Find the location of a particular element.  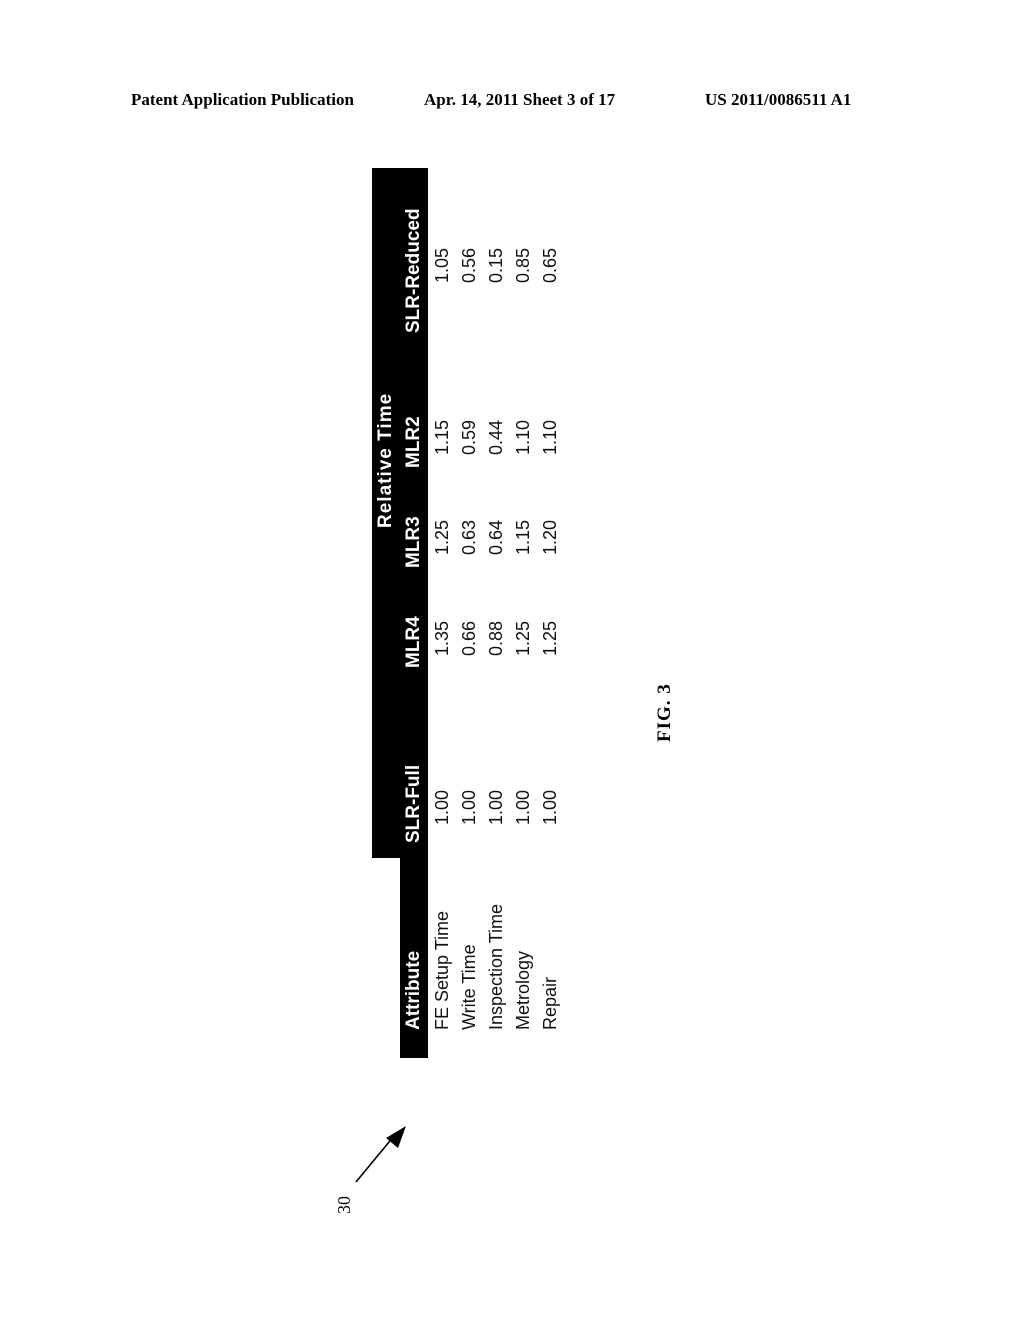

value-cell: 0.59 is located at coordinates (469, 437).